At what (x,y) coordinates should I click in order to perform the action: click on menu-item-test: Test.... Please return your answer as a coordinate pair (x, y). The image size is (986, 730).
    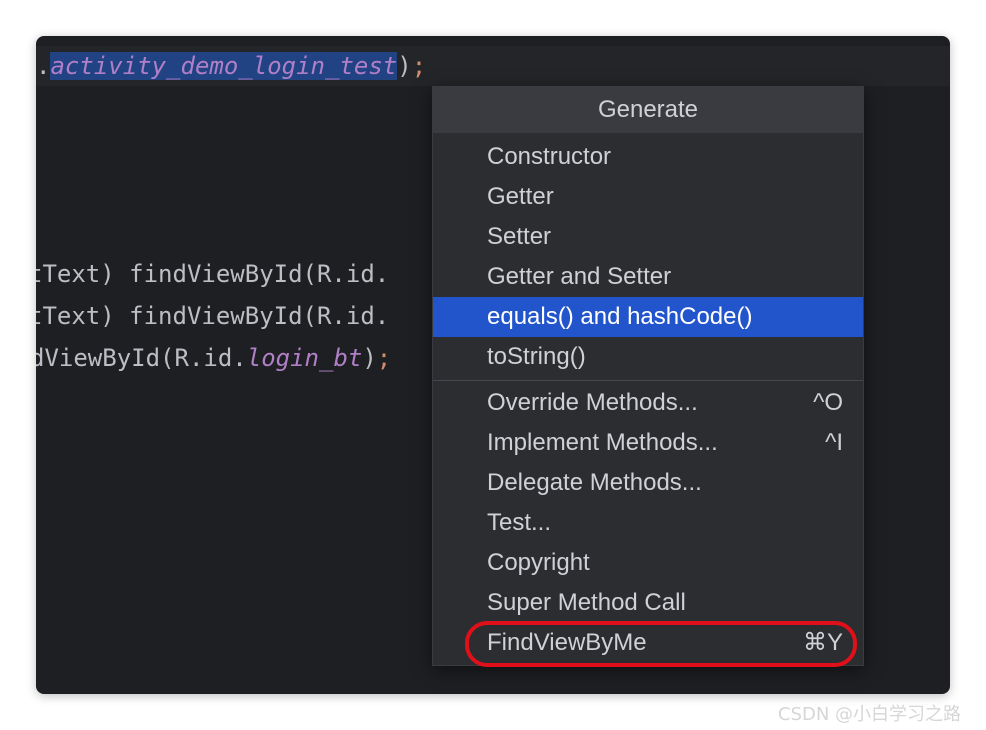
    Looking at the image, I should click on (648, 523).